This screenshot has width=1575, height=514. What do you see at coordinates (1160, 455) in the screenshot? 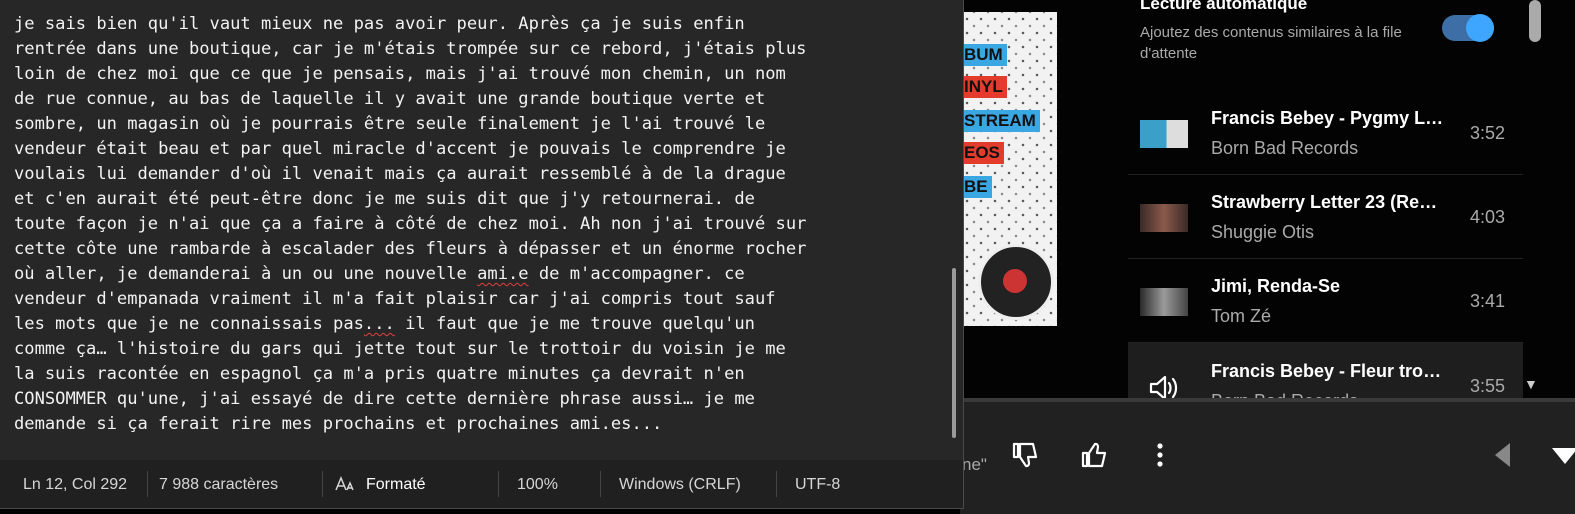
I see `more-options-icon` at bounding box center [1160, 455].